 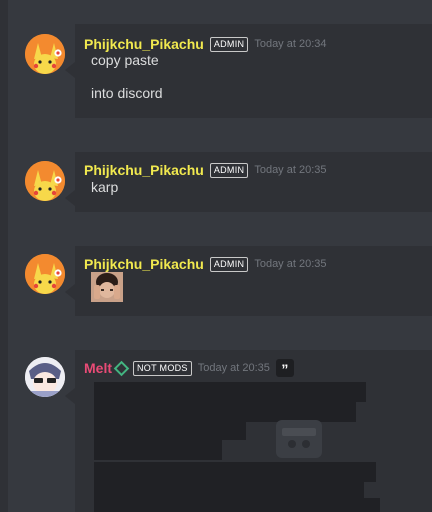 What do you see at coordinates (125, 60) in the screenshot?
I see `message-text: copy paste` at bounding box center [125, 60].